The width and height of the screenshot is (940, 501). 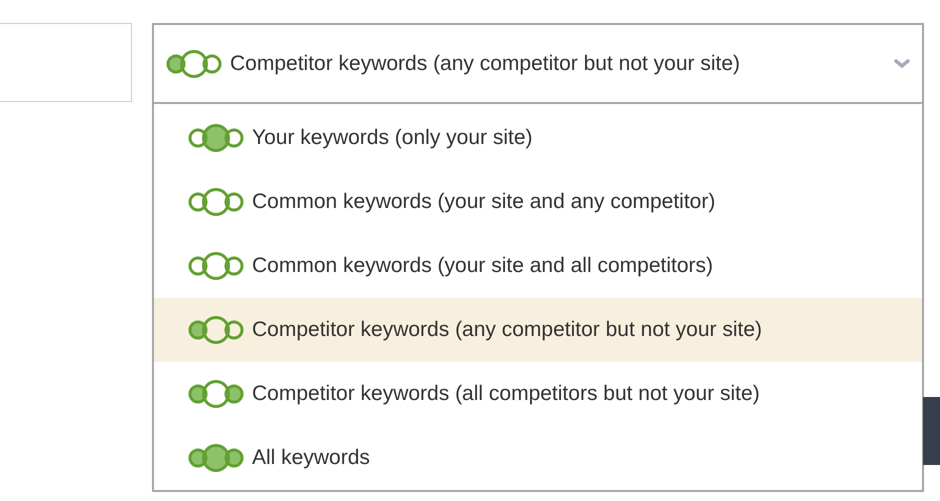 I want to click on dropdown-option: Competitor keywords (all competitors but not your site), so click(x=538, y=394).